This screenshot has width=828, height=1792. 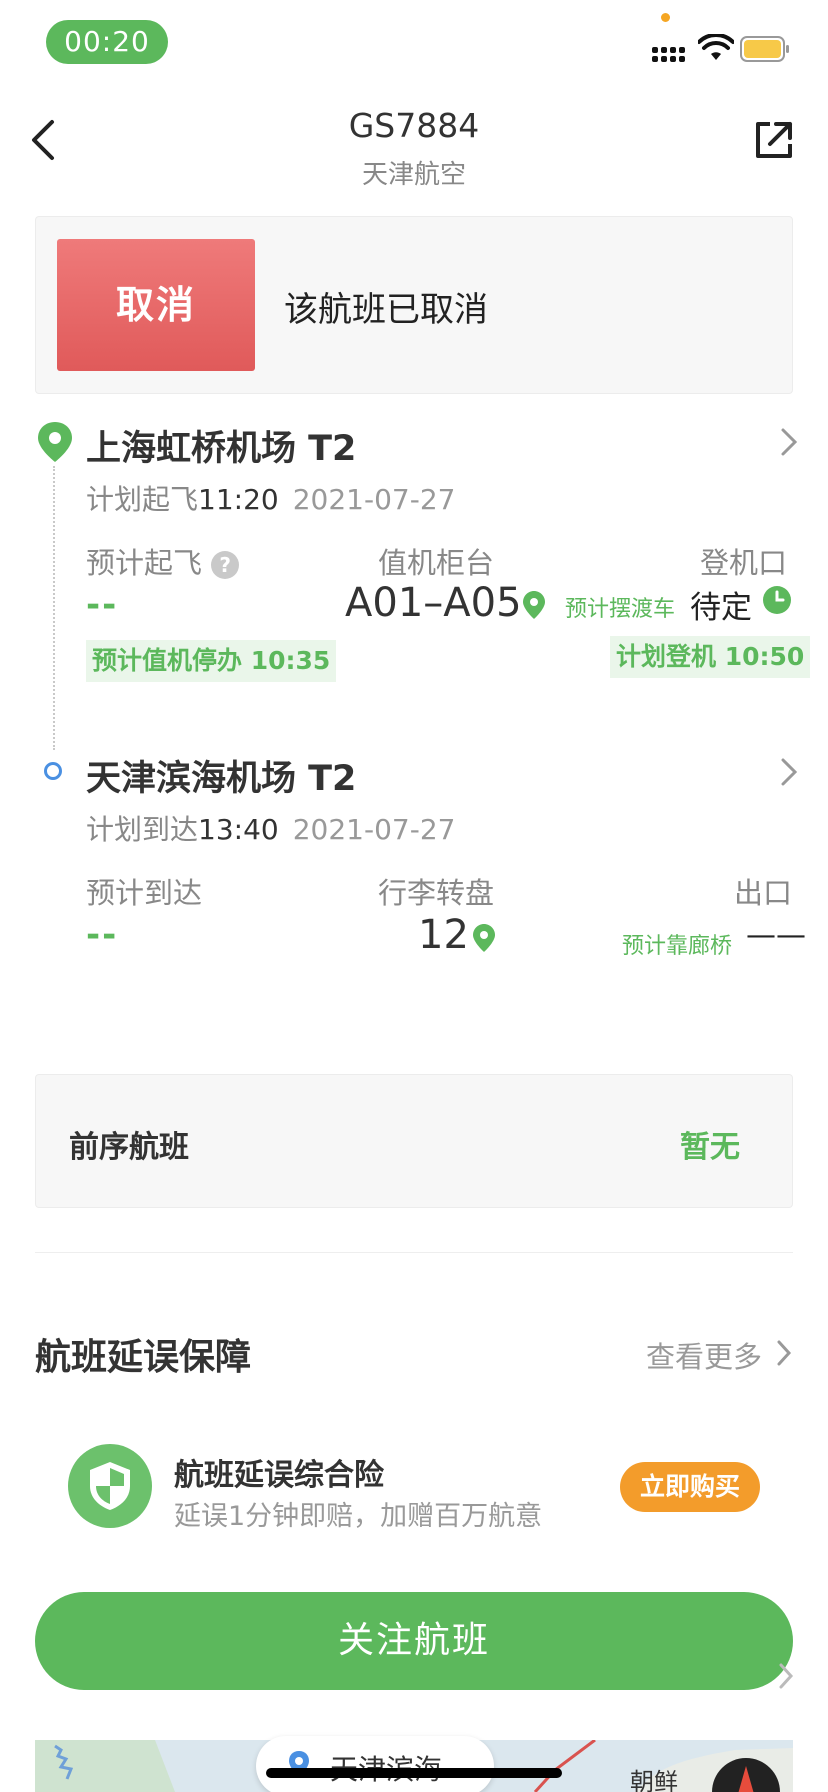 I want to click on battery-icon, so click(x=764, y=49).